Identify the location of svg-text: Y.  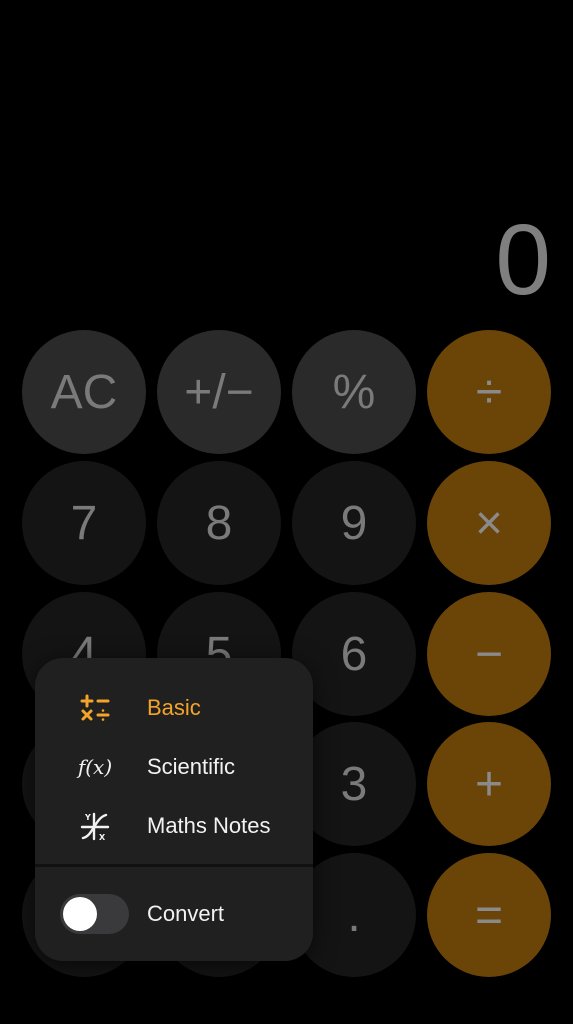
(87, 817).